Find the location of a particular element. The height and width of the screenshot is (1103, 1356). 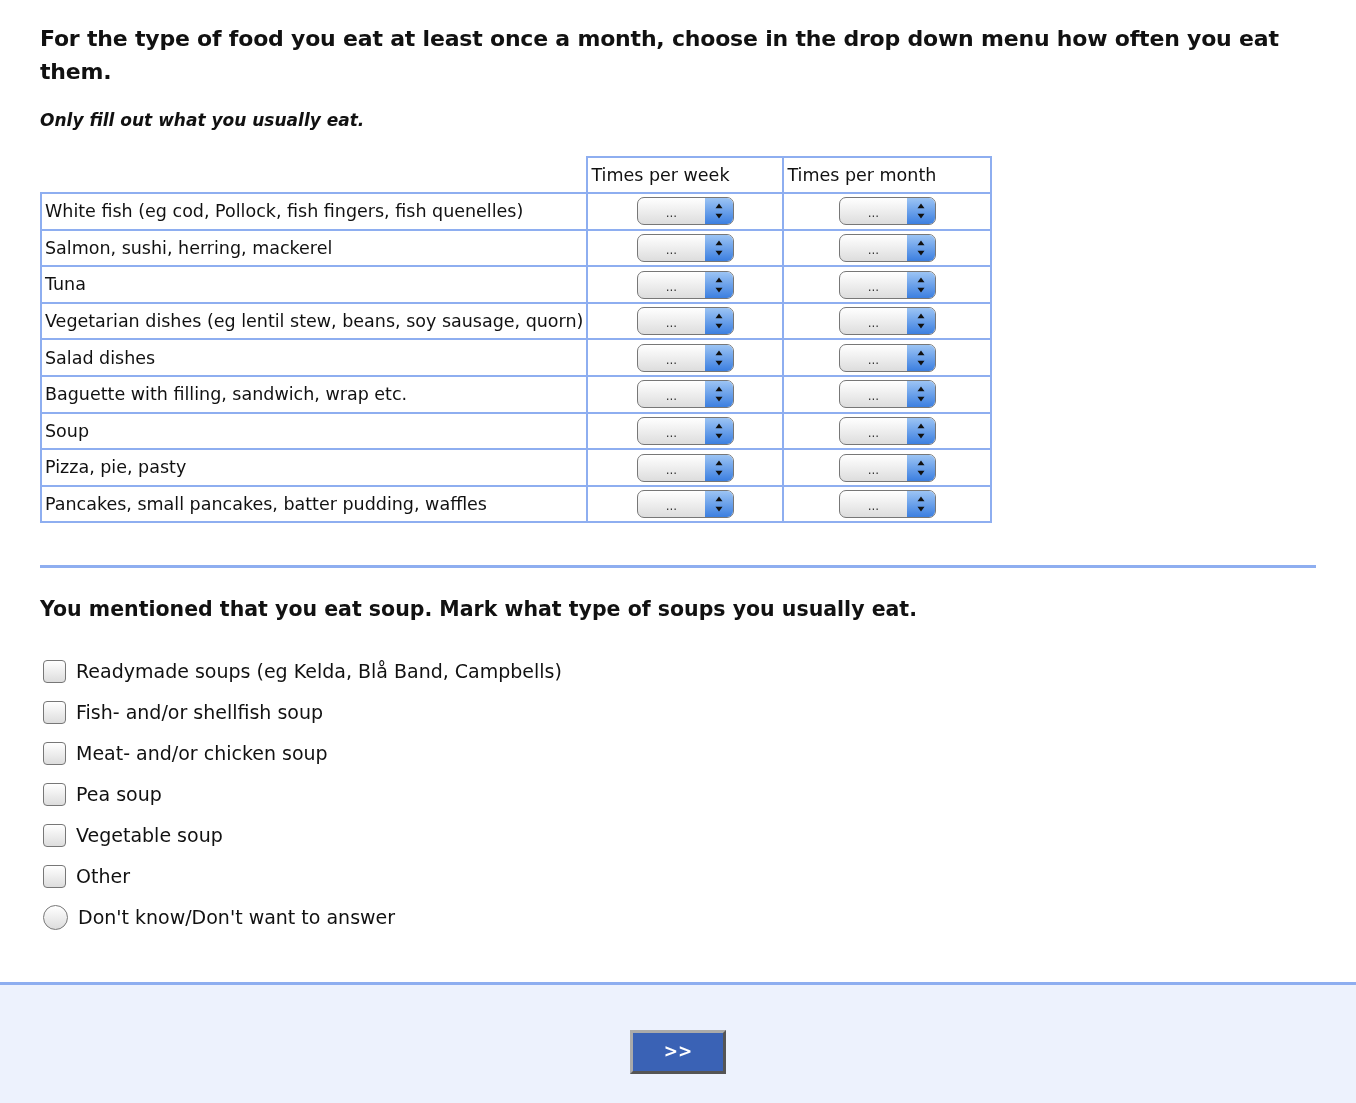

food-label: Vegetarian dishes (eg lentil stew, beans, soy sausage, quorn) is located at coordinates (314, 321).